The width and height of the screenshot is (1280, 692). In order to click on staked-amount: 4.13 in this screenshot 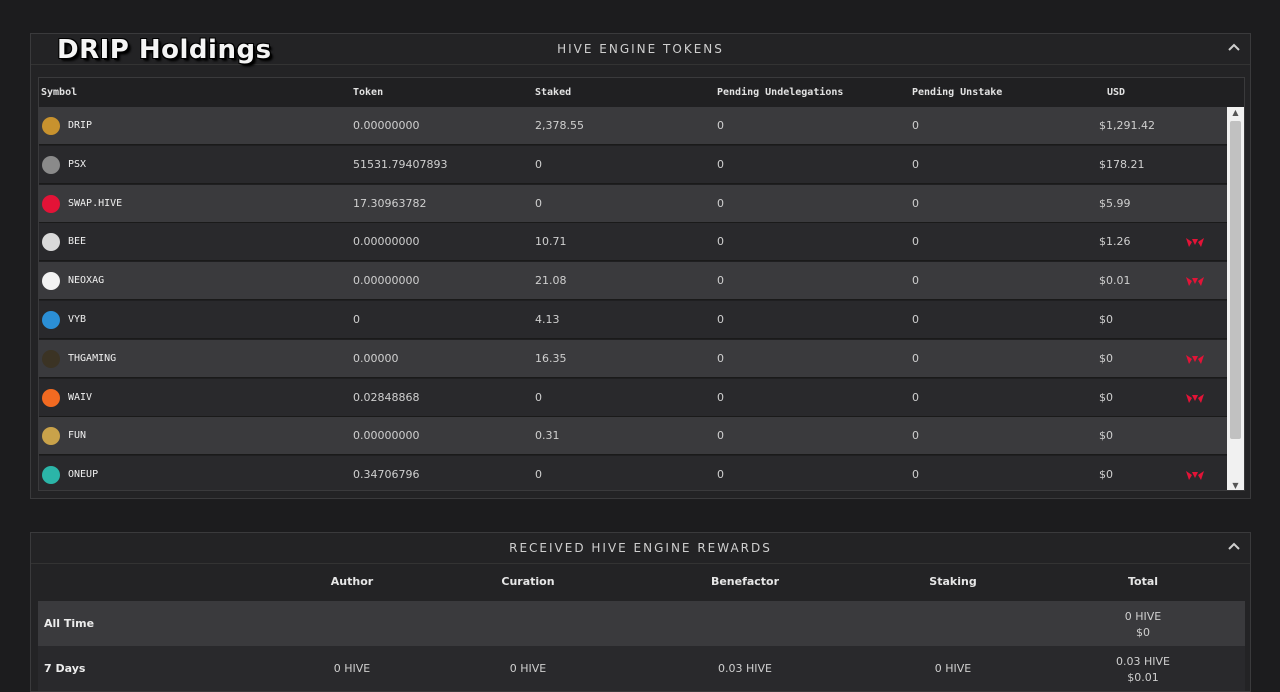, I will do `click(547, 319)`.